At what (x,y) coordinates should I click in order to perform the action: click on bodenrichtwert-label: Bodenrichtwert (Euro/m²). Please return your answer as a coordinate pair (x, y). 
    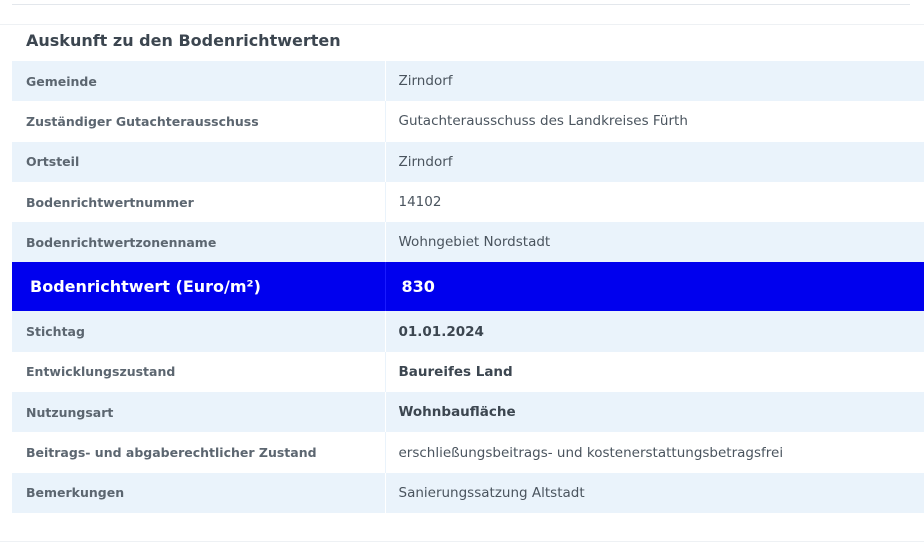
    Looking at the image, I should click on (199, 287).